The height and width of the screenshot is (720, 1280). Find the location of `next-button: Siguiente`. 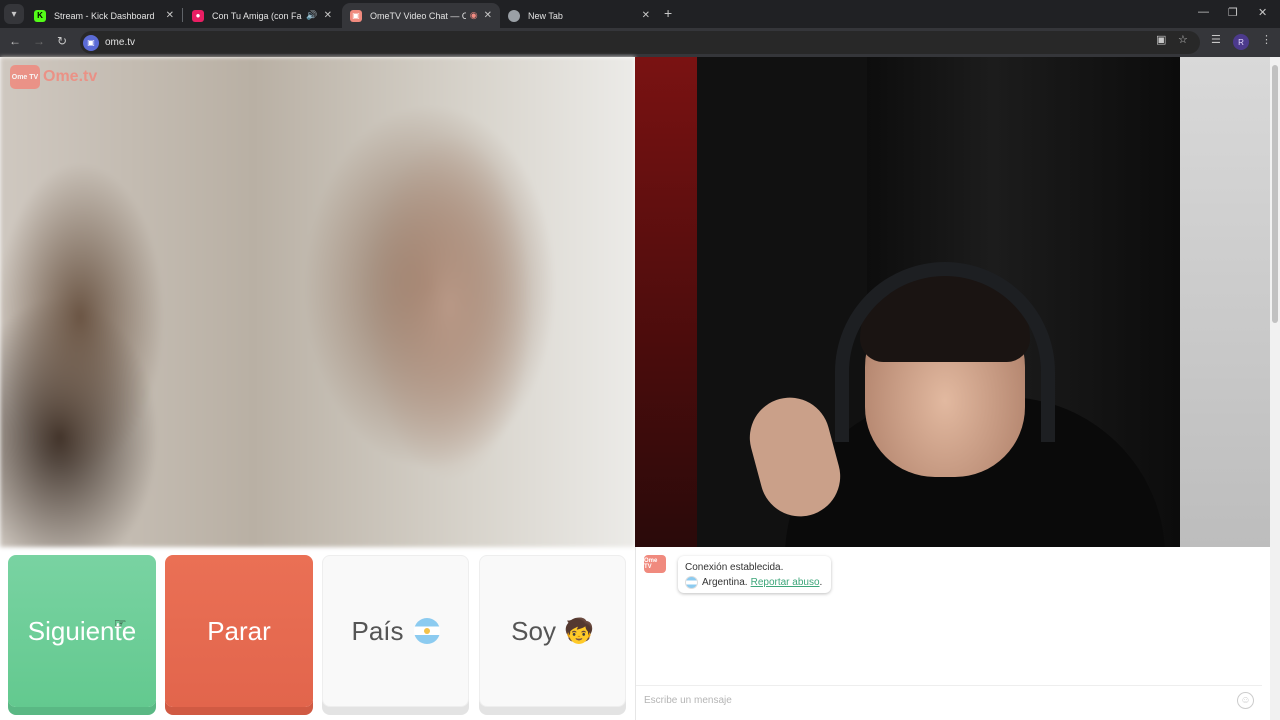

next-button: Siguiente is located at coordinates (82, 631).